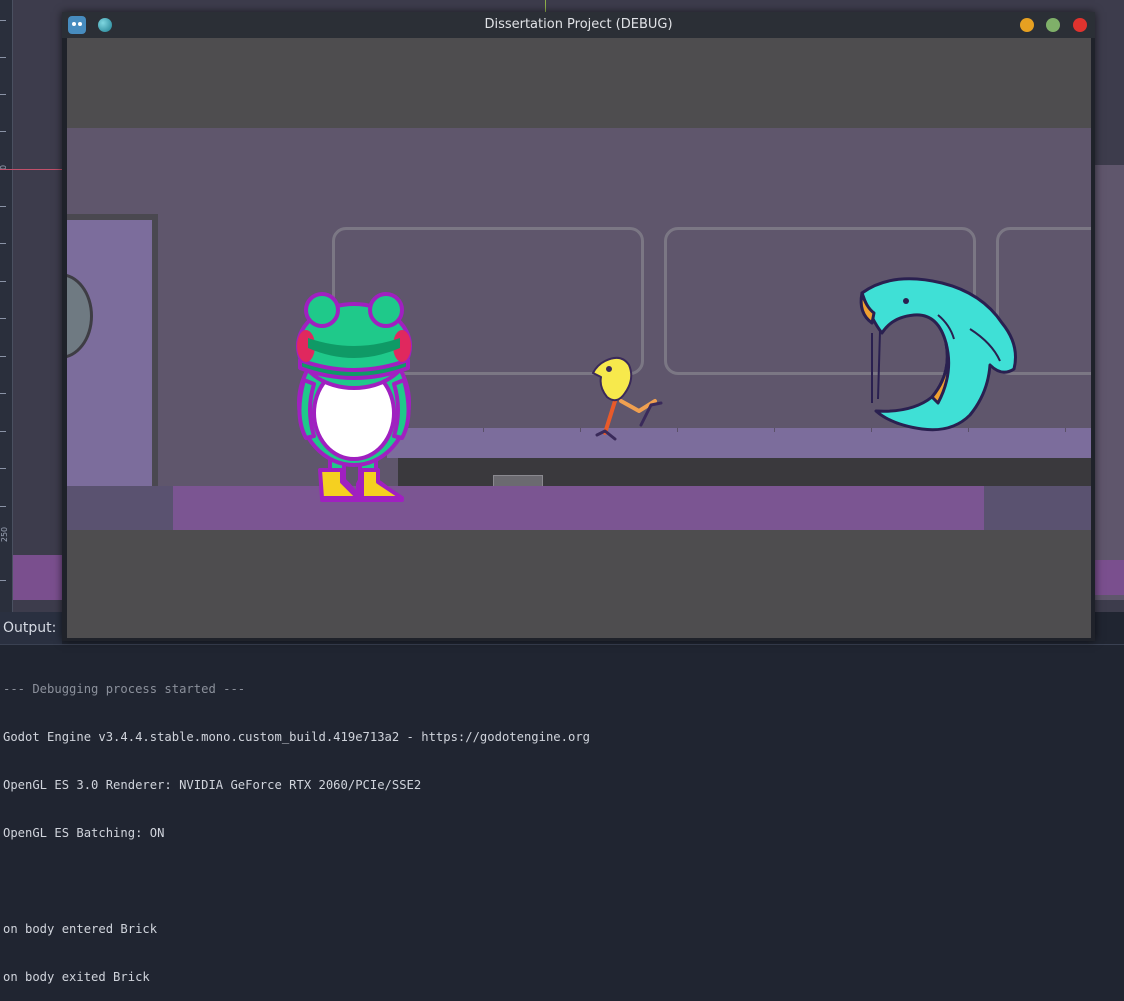 Image resolution: width=1124 pixels, height=1001 pixels. What do you see at coordinates (562, 644) in the screenshot?
I see `output-divider` at bounding box center [562, 644].